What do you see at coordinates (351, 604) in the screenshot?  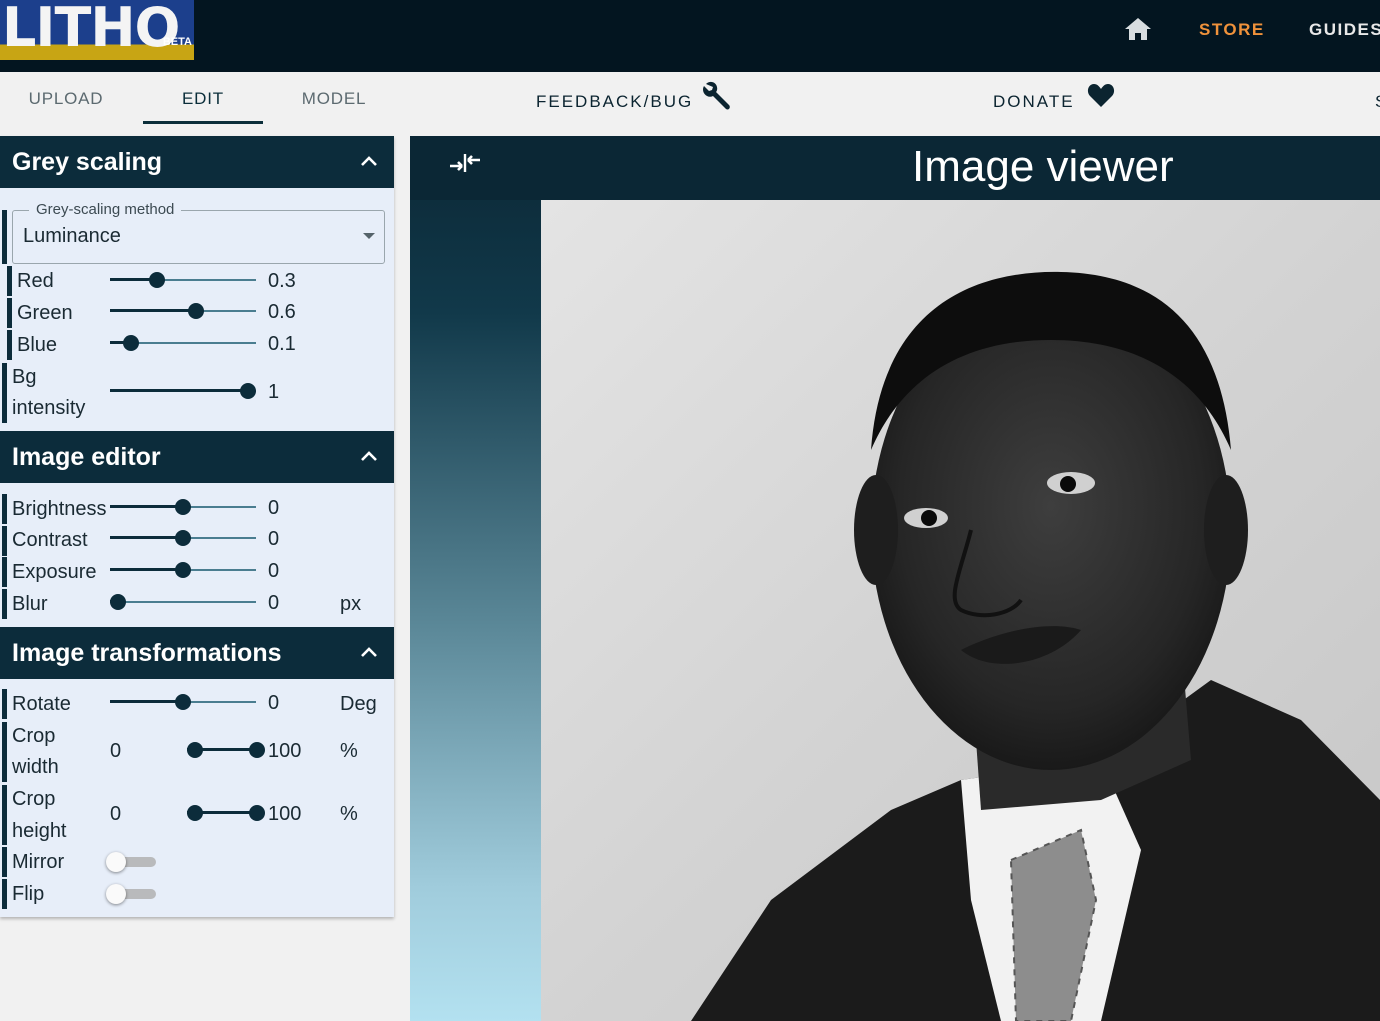 I see `blur-unit: px` at bounding box center [351, 604].